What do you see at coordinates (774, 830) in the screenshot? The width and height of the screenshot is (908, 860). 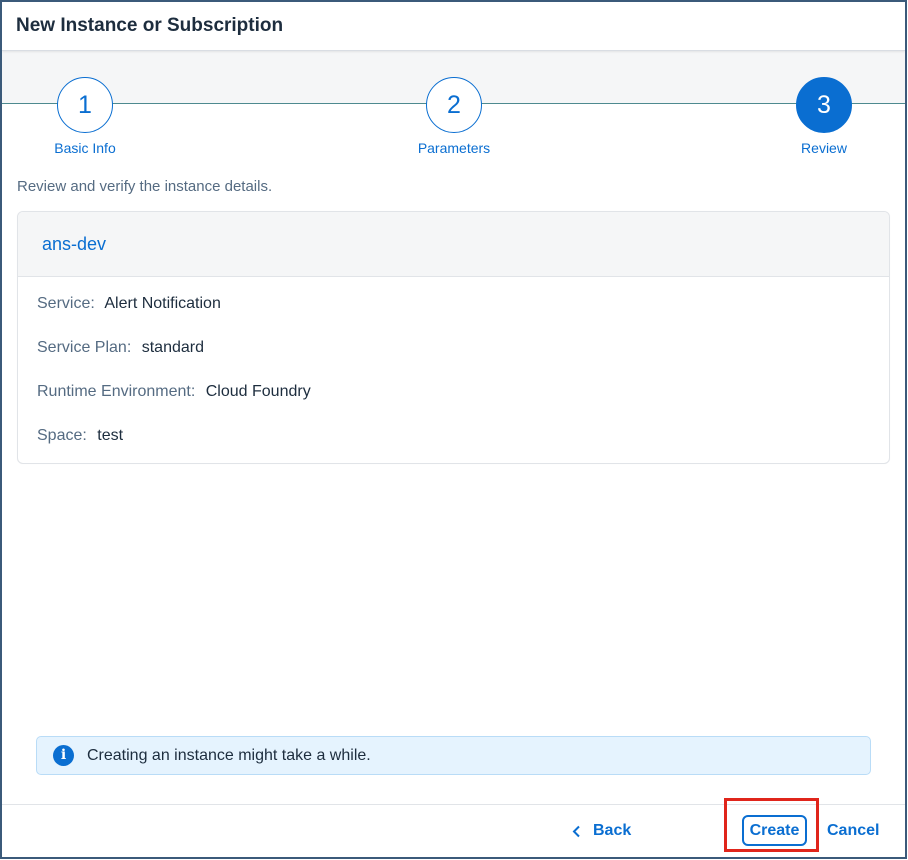 I see `create-button: Create` at bounding box center [774, 830].